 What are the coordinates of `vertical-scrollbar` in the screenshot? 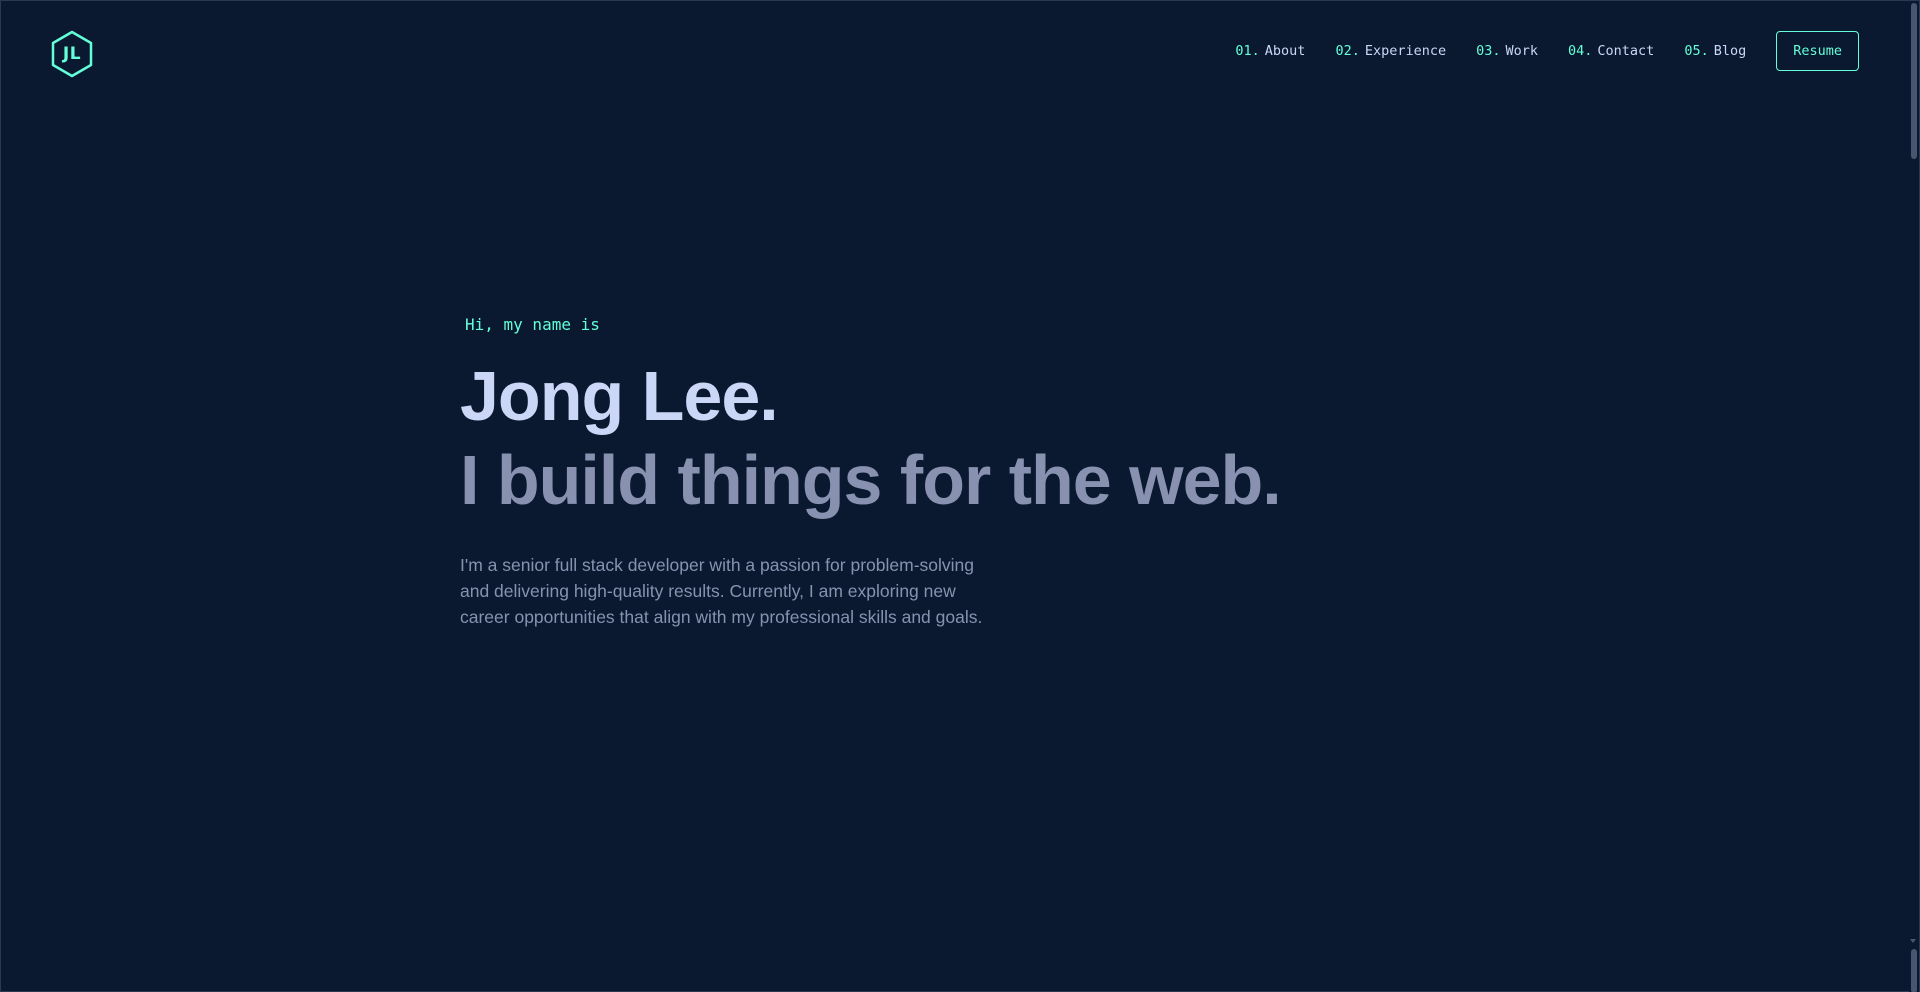 It's located at (1914, 496).